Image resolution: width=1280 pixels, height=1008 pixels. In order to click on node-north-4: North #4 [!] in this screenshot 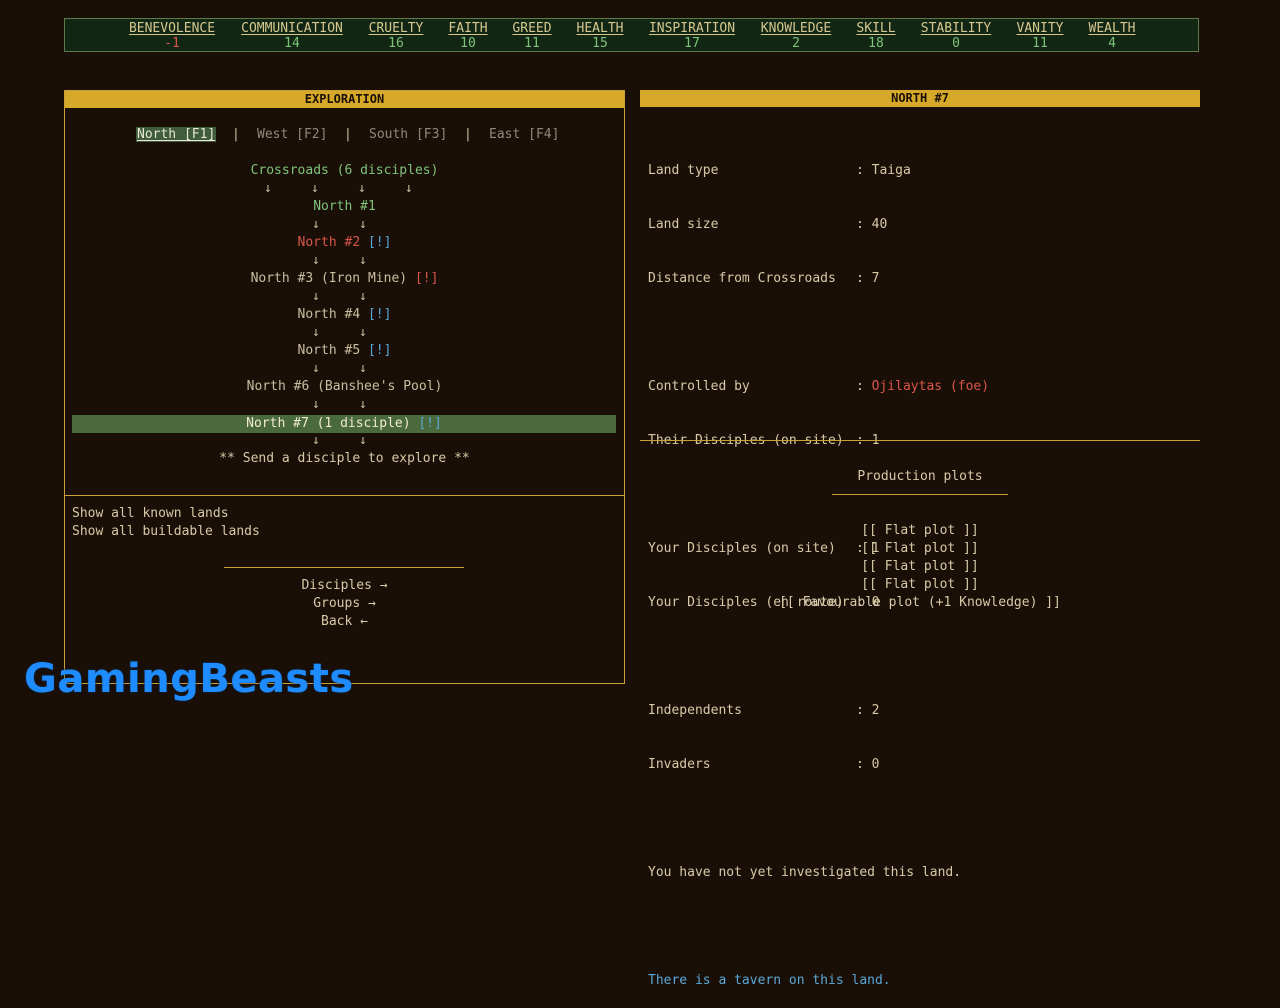, I will do `click(344, 314)`.